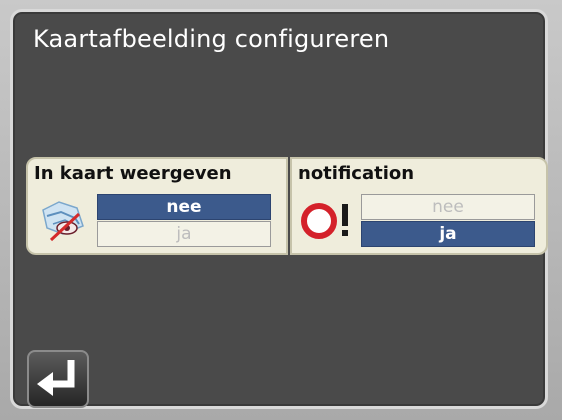 Image resolution: width=562 pixels, height=420 pixels. What do you see at coordinates (324, 221) in the screenshot?
I see `warning-icon` at bounding box center [324, 221].